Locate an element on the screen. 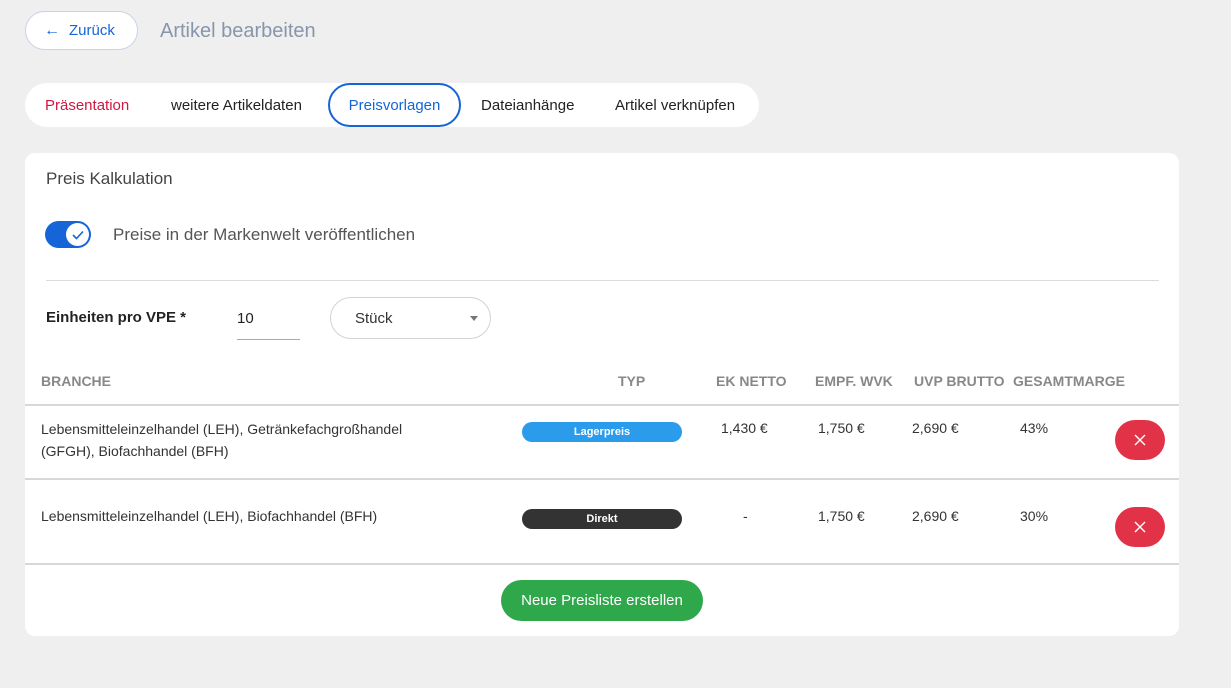  type-badge: Lagerpreis is located at coordinates (602, 432).